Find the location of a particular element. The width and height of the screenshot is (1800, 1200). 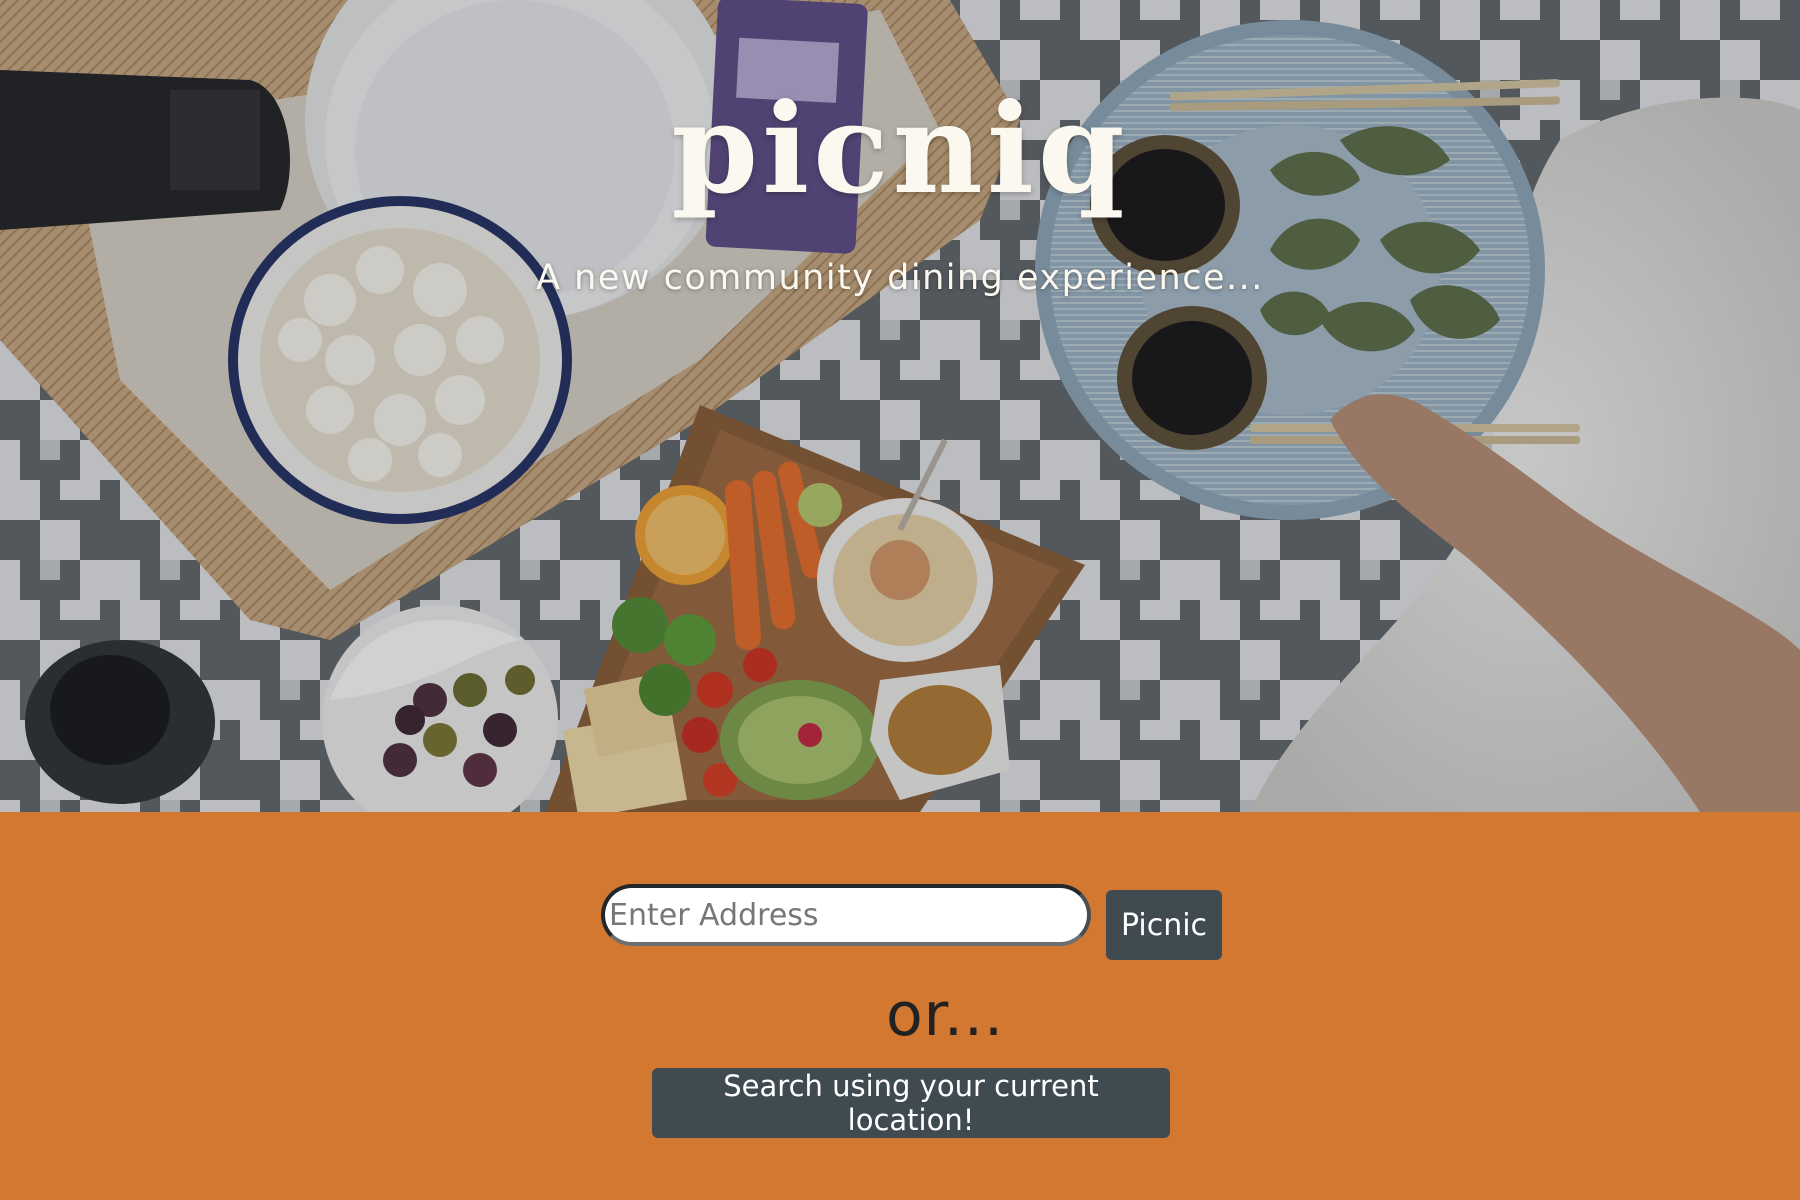

picnic-button: Picnic is located at coordinates (1164, 925).